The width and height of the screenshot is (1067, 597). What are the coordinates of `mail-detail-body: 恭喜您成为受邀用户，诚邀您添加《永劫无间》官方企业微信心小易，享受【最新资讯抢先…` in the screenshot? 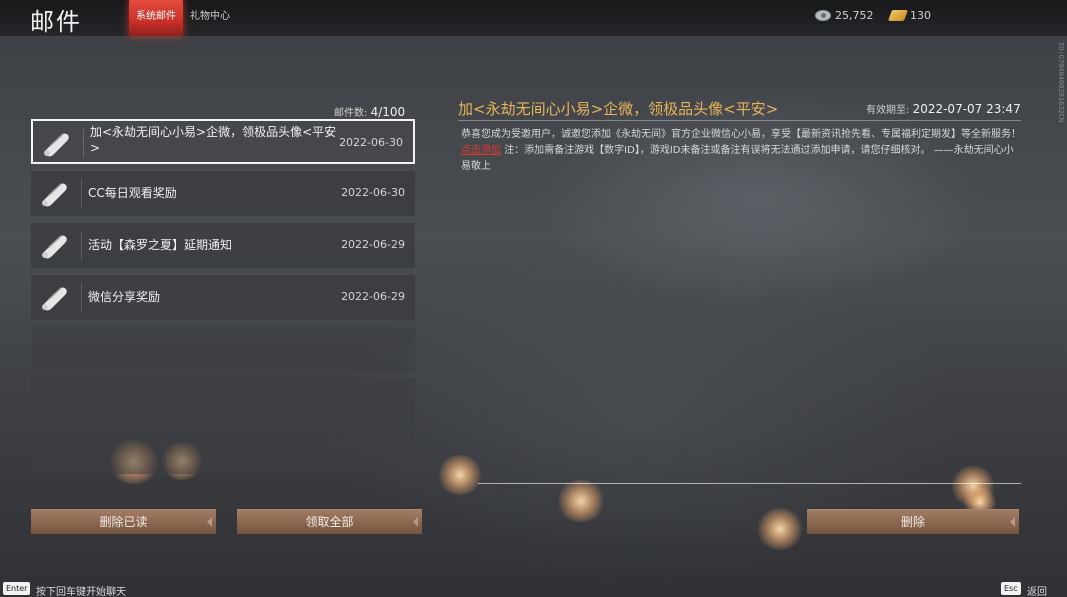 It's located at (741, 151).